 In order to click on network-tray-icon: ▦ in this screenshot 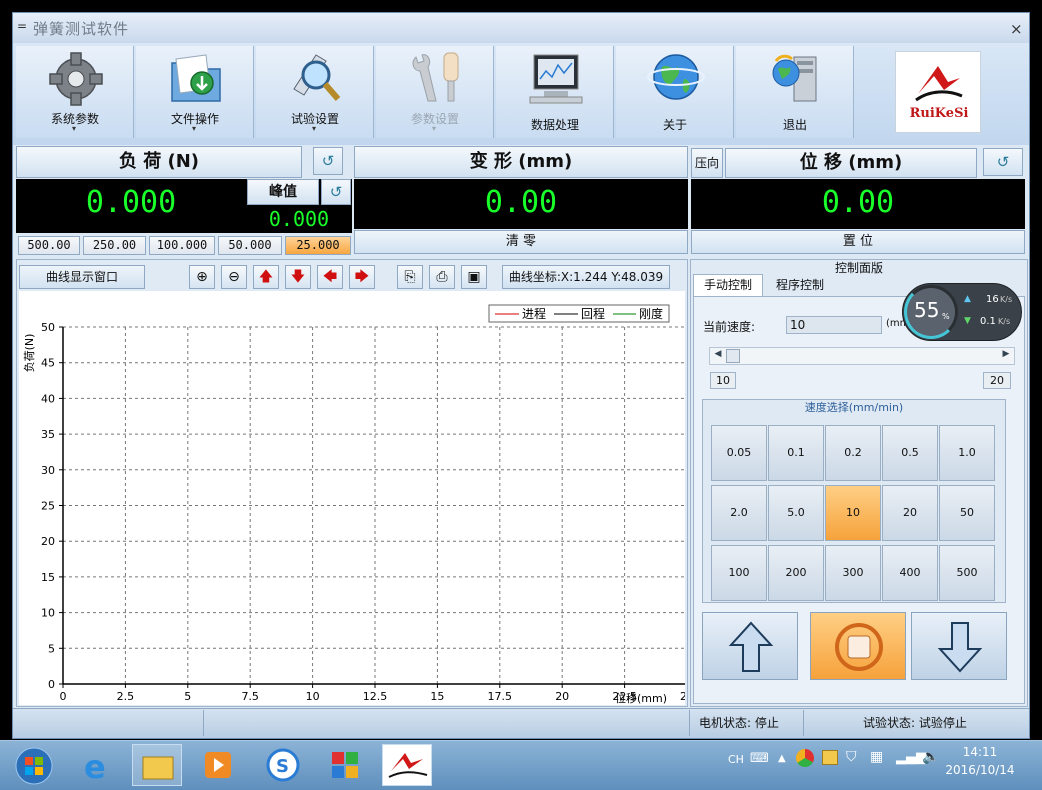, I will do `click(876, 757)`.